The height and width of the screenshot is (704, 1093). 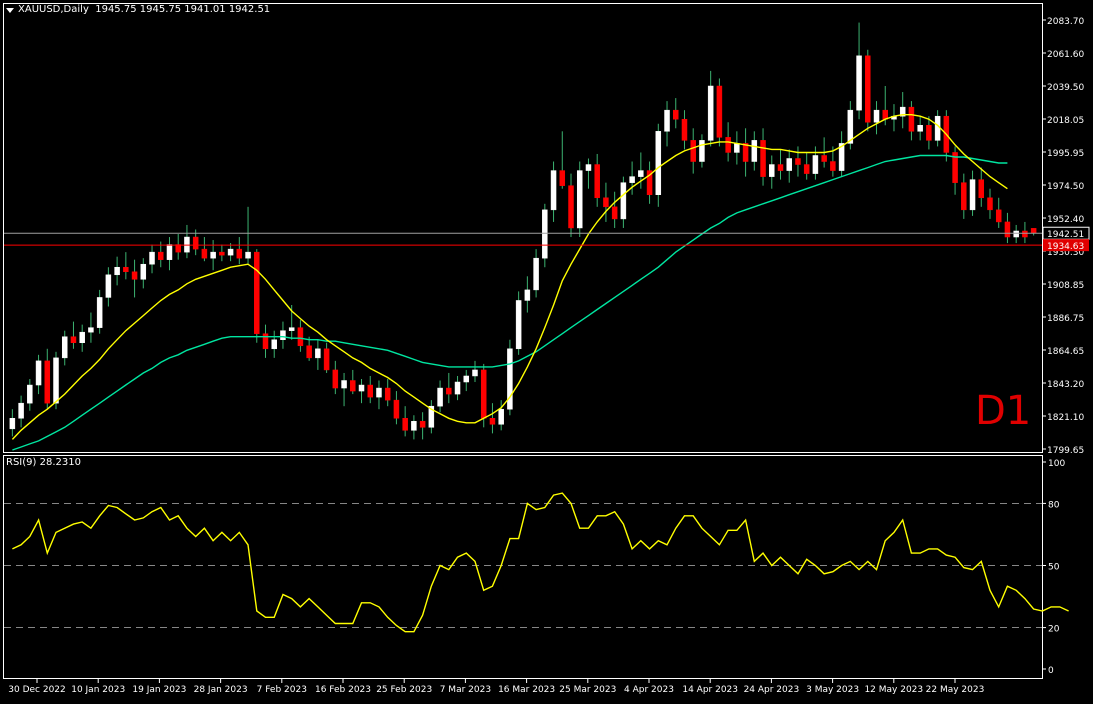 What do you see at coordinates (10, 10) in the screenshot?
I see `collapse-arrow-icon` at bounding box center [10, 10].